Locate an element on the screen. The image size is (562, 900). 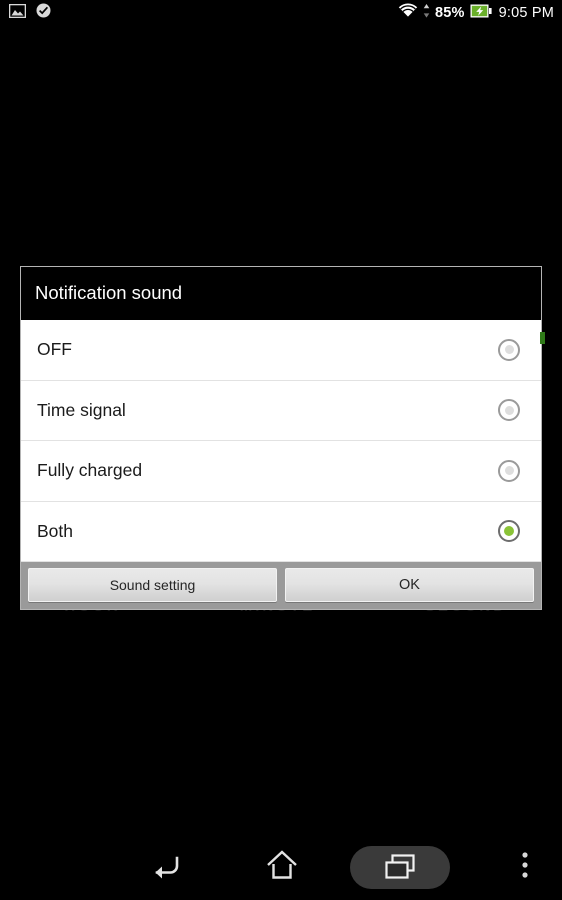
radio-button-fully-charged is located at coordinates (509, 470).